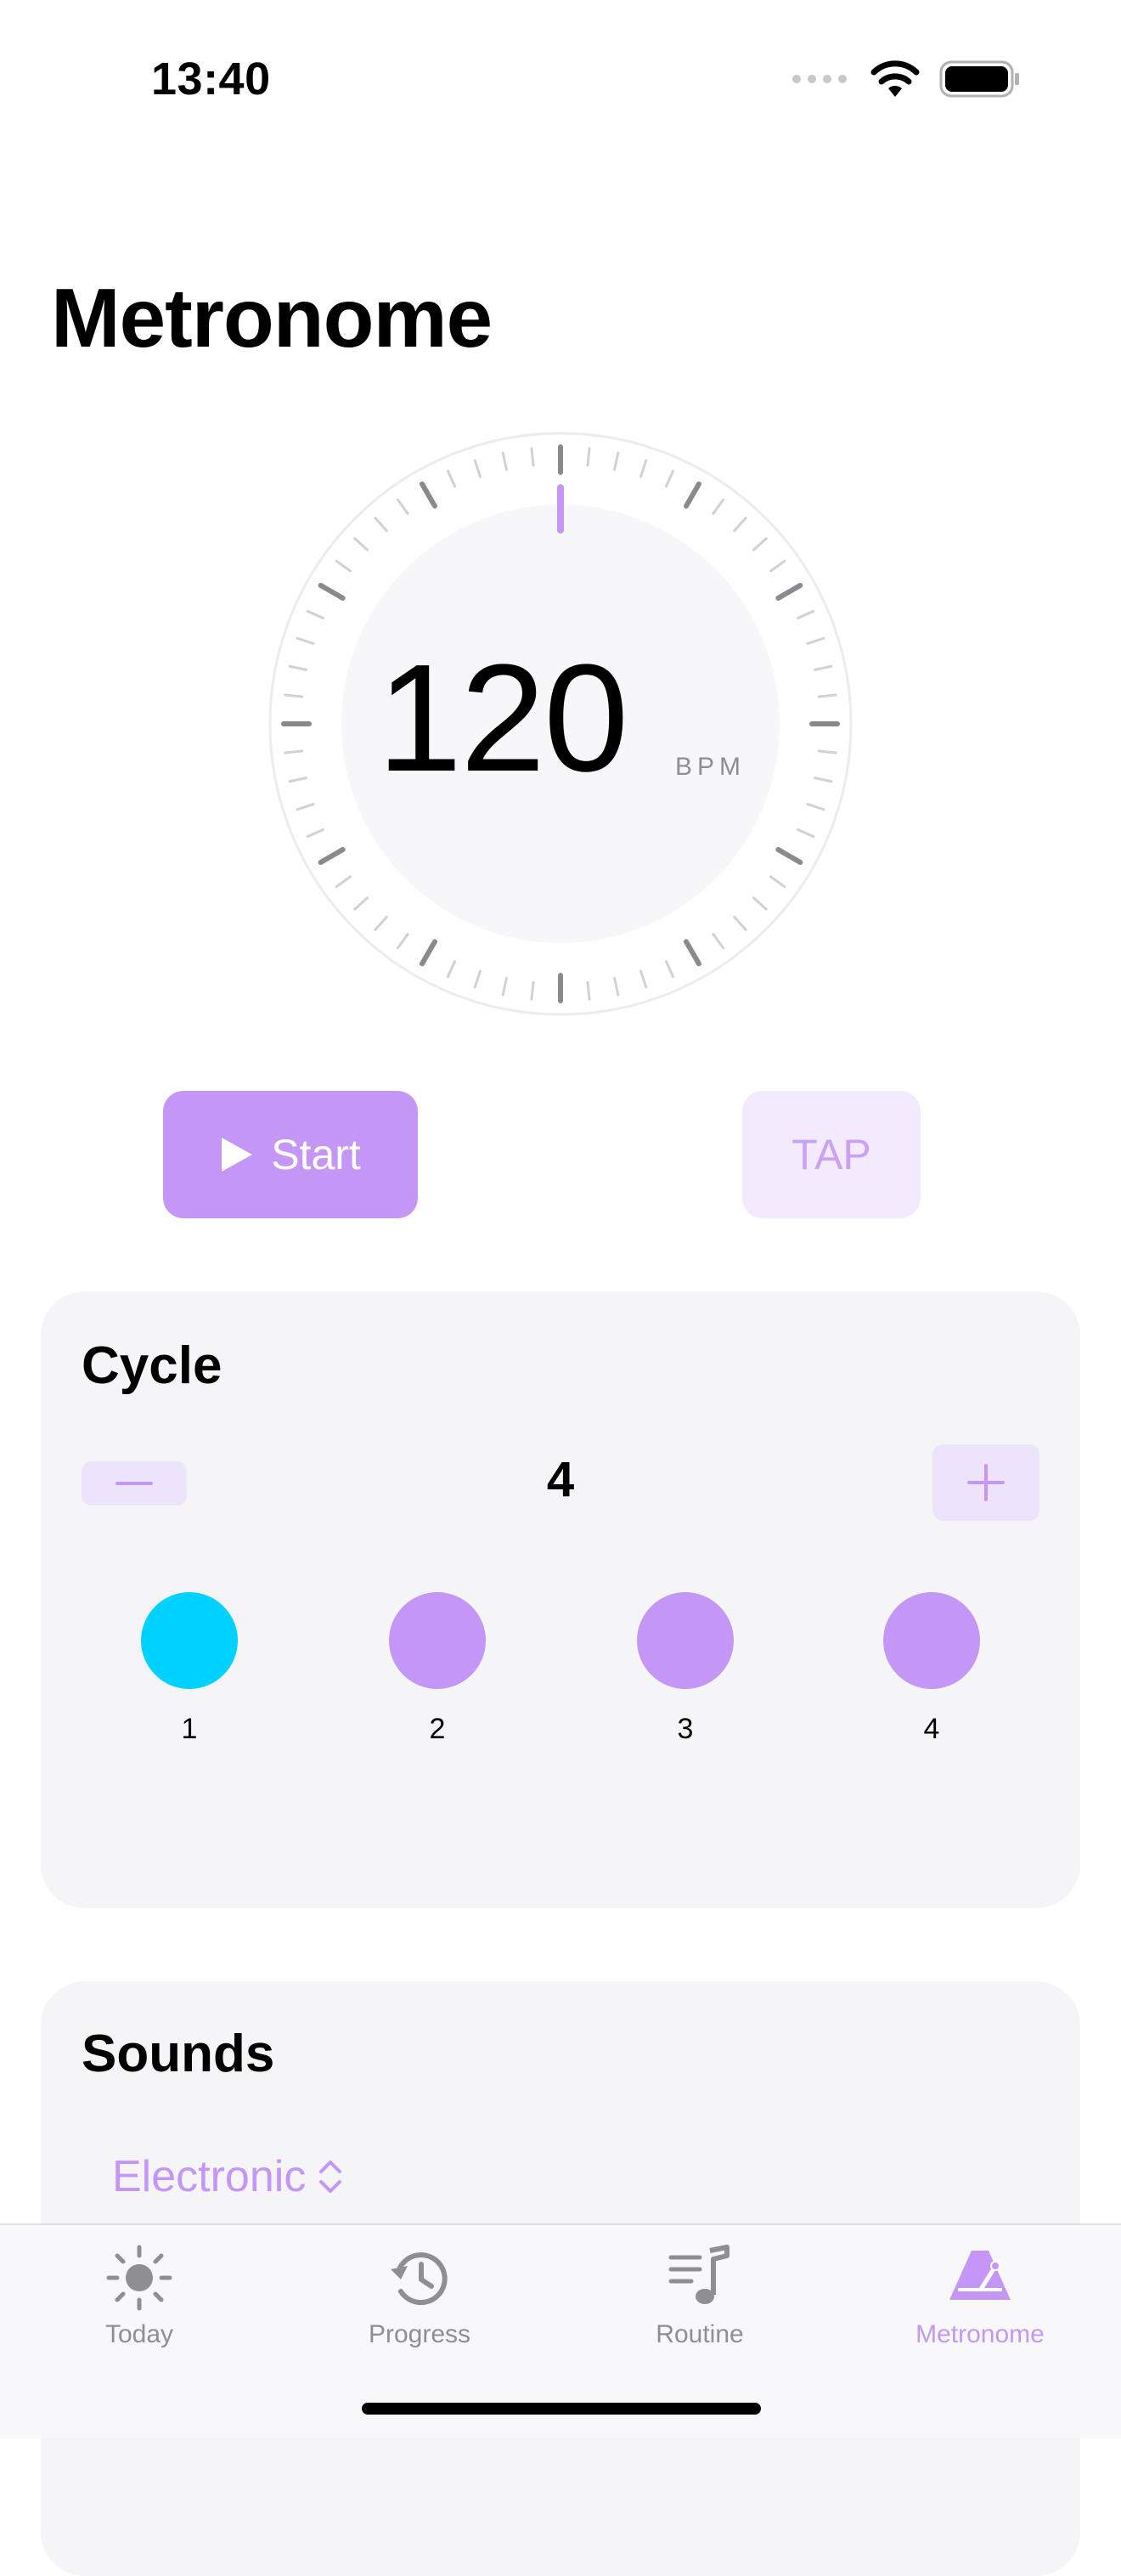  What do you see at coordinates (419, 2278) in the screenshot?
I see `history-icon` at bounding box center [419, 2278].